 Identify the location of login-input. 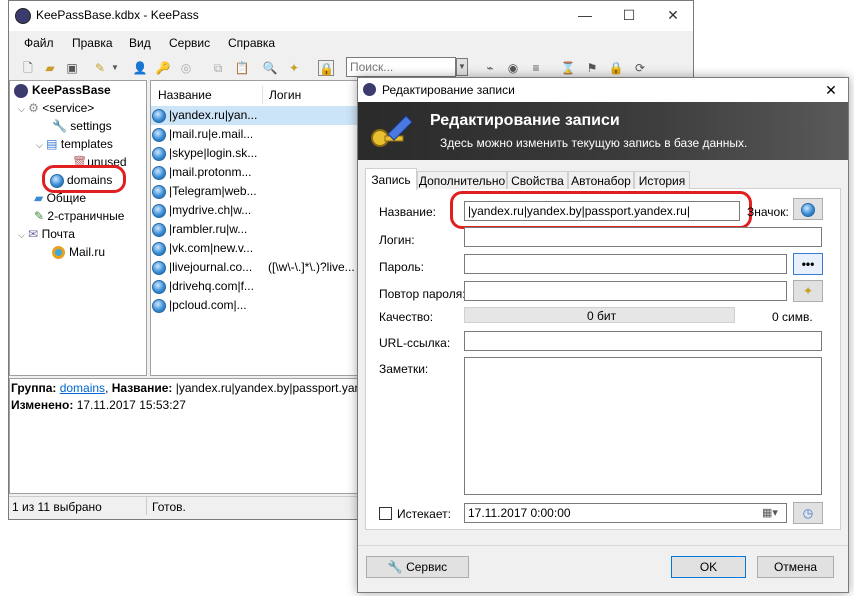
(643, 237).